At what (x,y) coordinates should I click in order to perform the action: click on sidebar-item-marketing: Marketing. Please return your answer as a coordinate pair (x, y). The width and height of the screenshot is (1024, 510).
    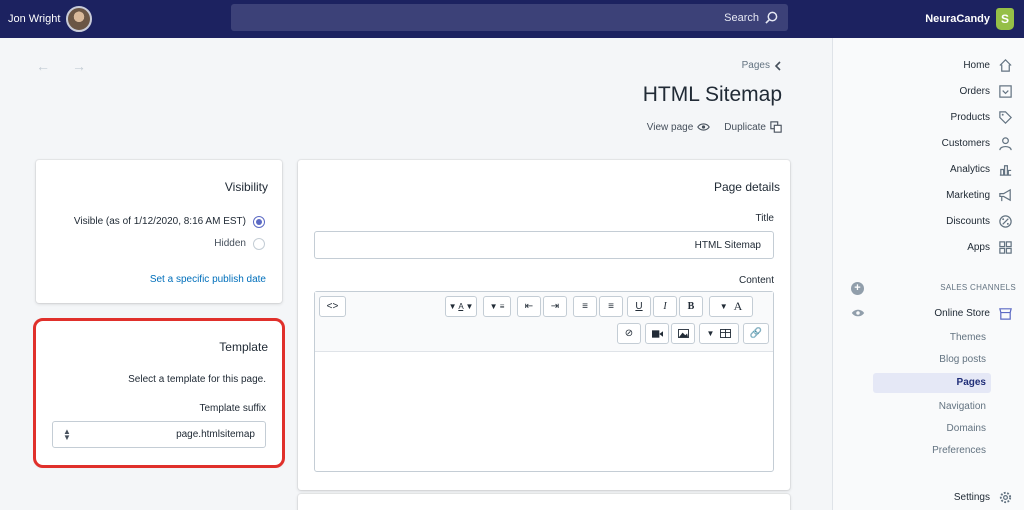
    Looking at the image, I should click on (928, 195).